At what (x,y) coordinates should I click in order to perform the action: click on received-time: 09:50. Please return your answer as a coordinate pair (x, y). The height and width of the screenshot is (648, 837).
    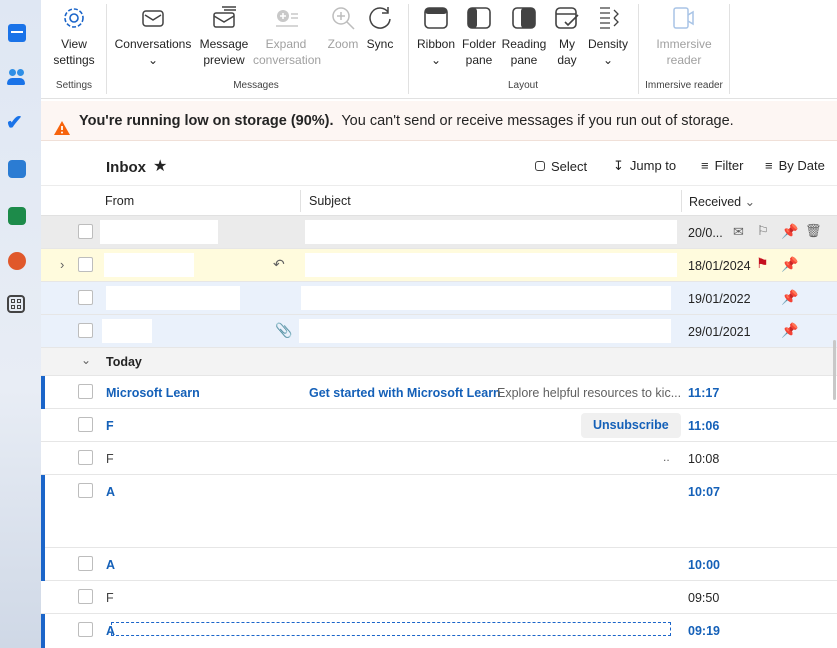
    Looking at the image, I should click on (704, 598).